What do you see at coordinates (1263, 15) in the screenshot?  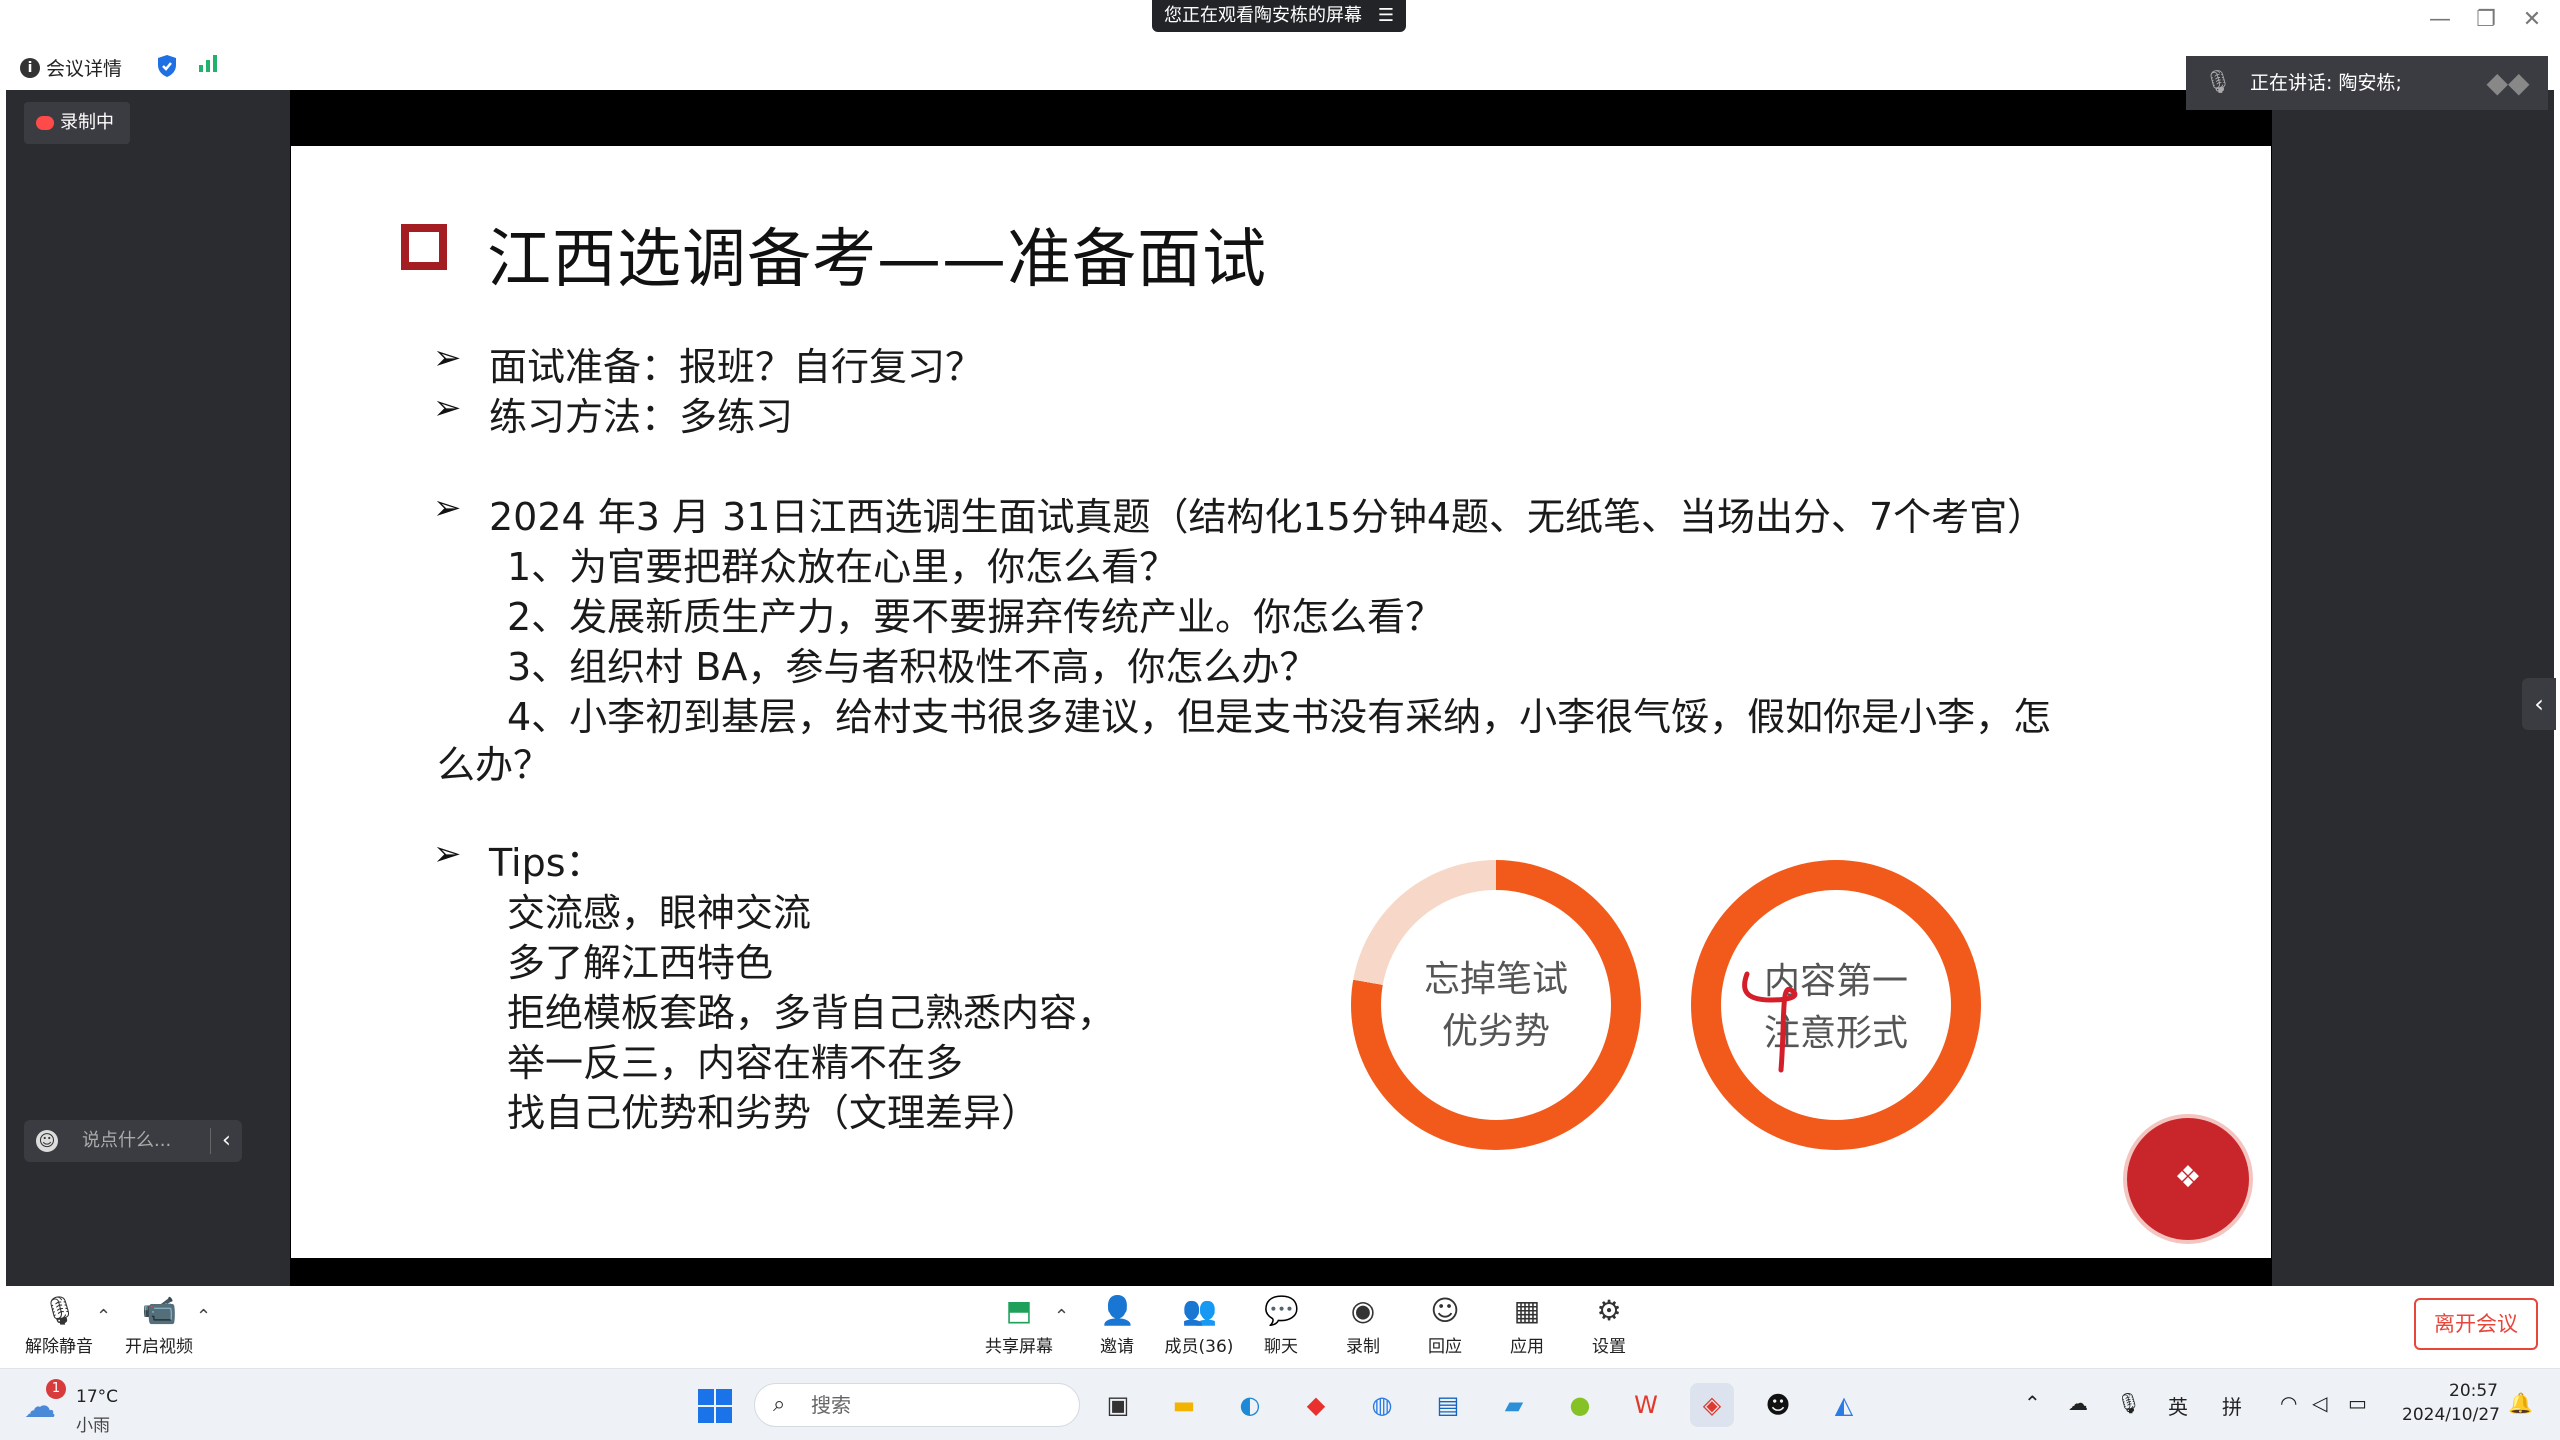 I see `share-banner-text: 您正在观看陶安栋的屏幕` at bounding box center [1263, 15].